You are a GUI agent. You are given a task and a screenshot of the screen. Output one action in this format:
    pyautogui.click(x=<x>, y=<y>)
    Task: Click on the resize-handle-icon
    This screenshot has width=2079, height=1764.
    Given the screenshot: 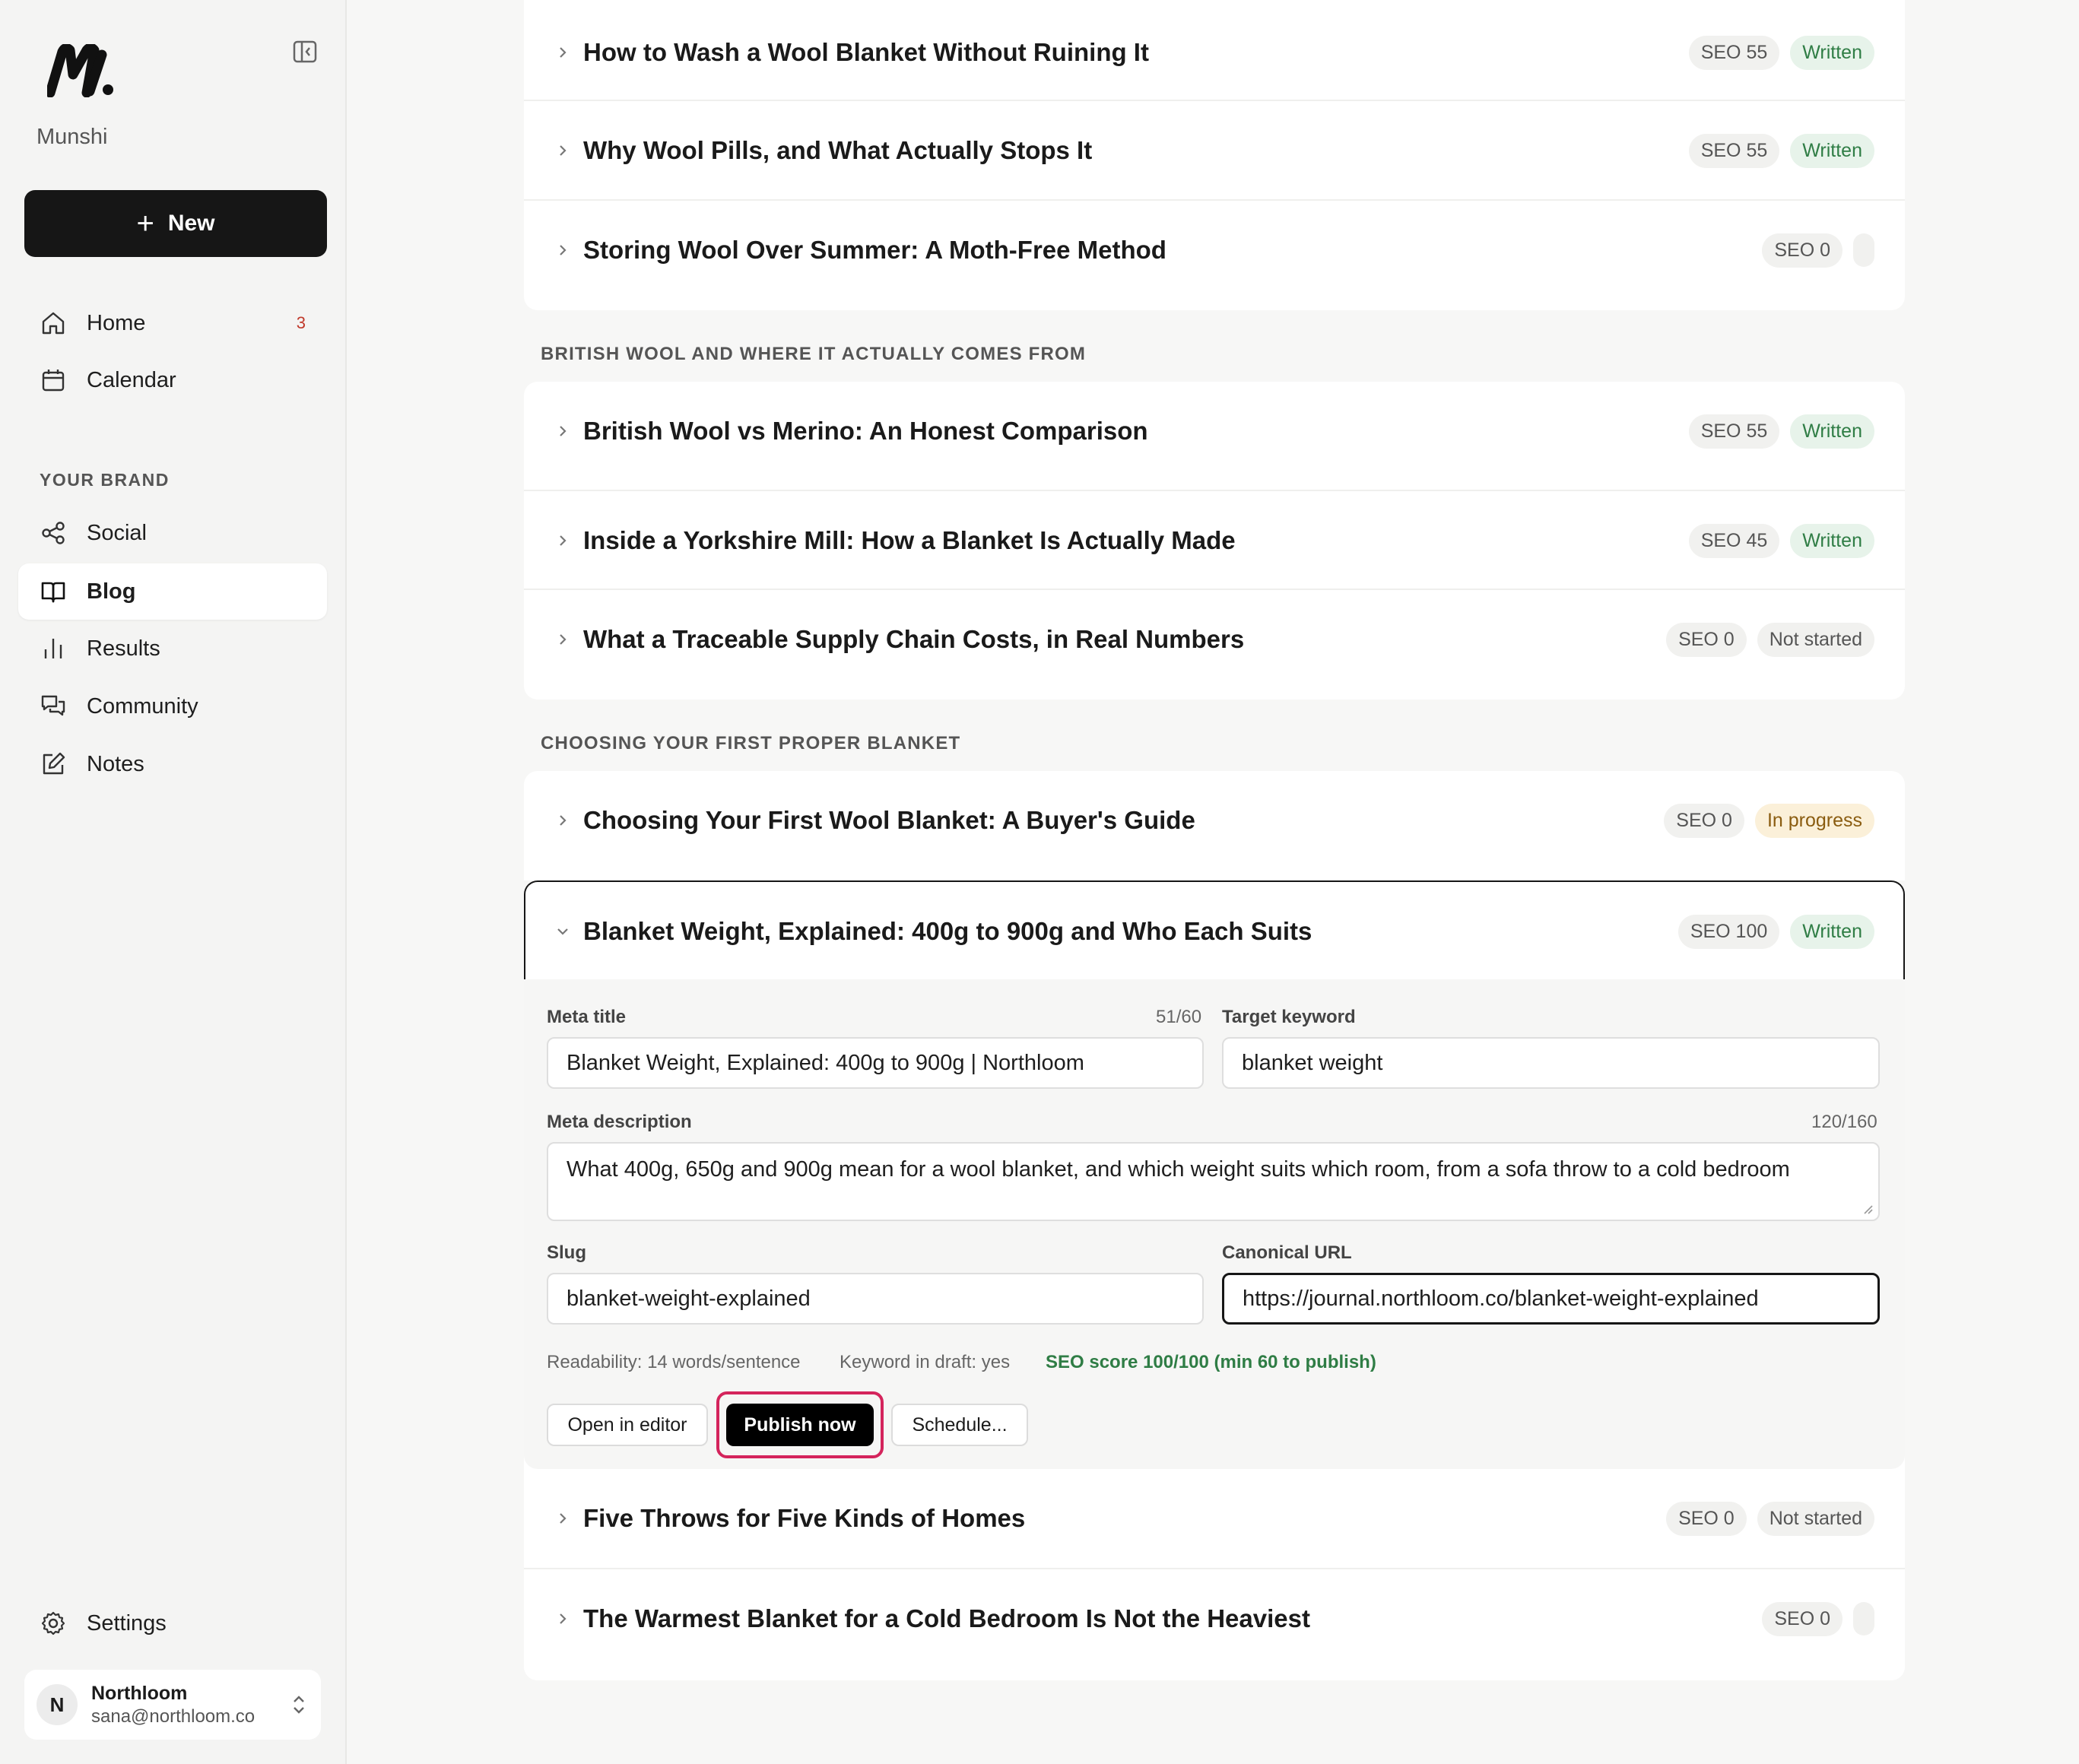 What is the action you would take?
    pyautogui.click(x=1868, y=1209)
    